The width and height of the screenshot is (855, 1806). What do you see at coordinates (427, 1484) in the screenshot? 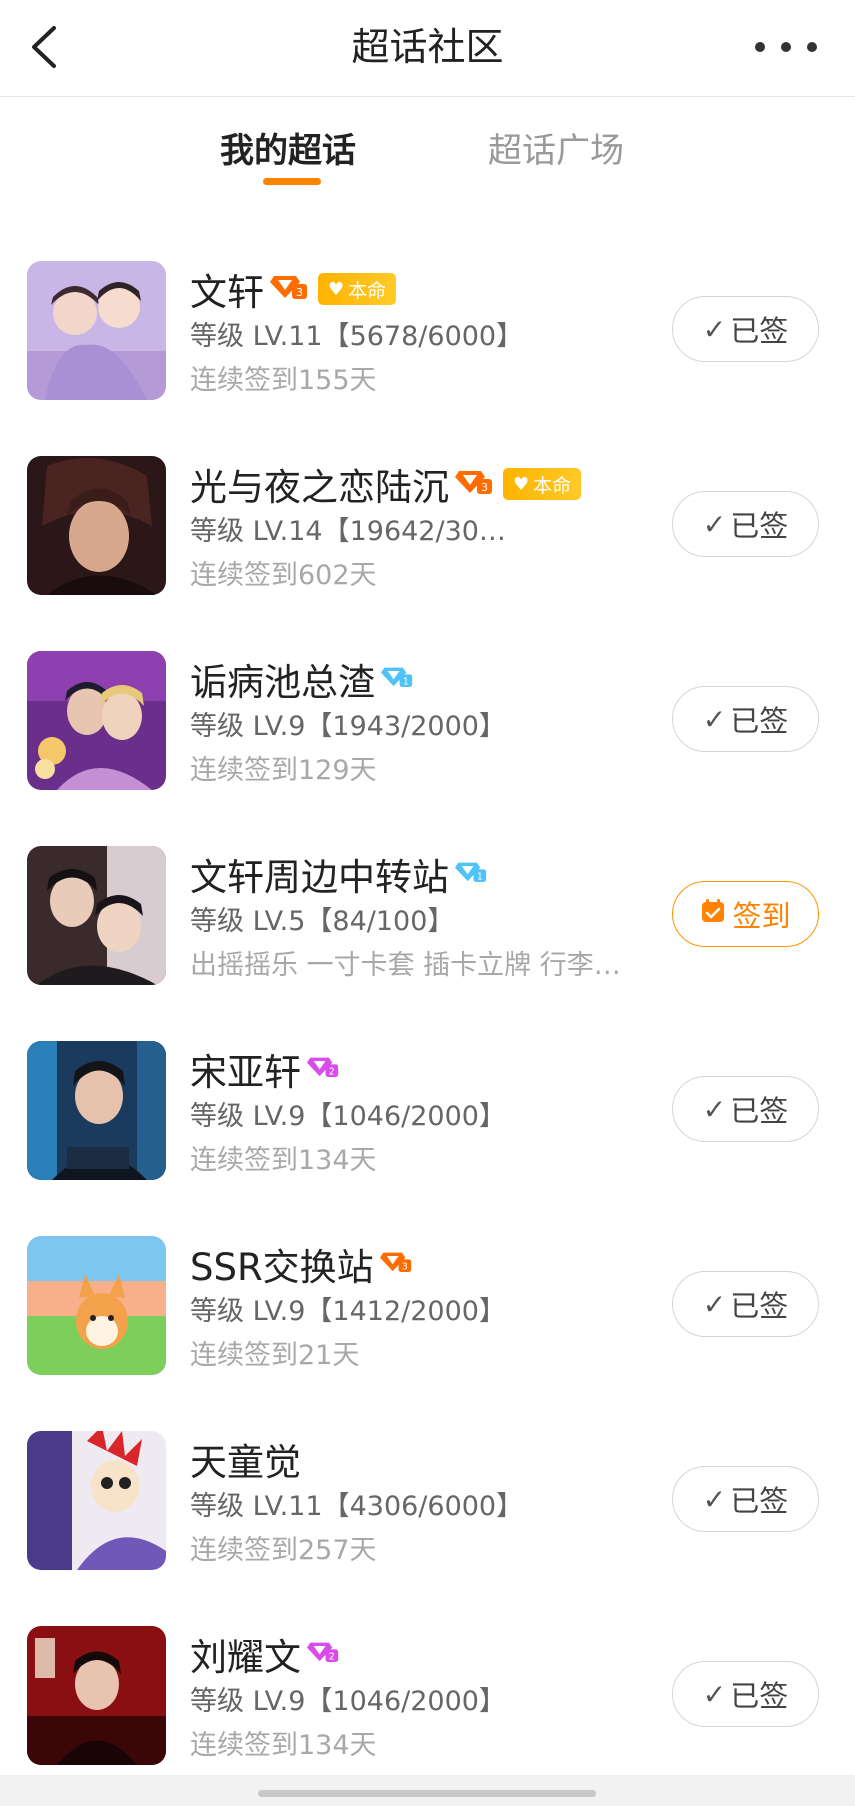
I see `list-item: 天童觉 等级 LV.11【4306/6000】 连续签到257天 ✓ 已签` at bounding box center [427, 1484].